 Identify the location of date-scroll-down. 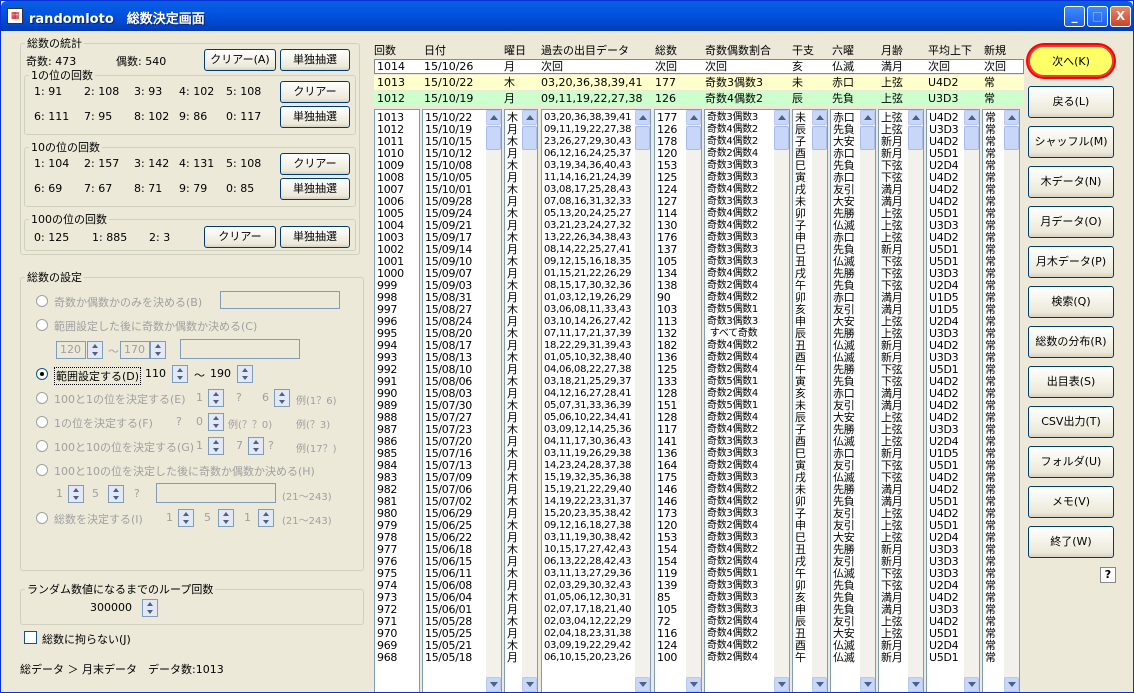
(493, 684).